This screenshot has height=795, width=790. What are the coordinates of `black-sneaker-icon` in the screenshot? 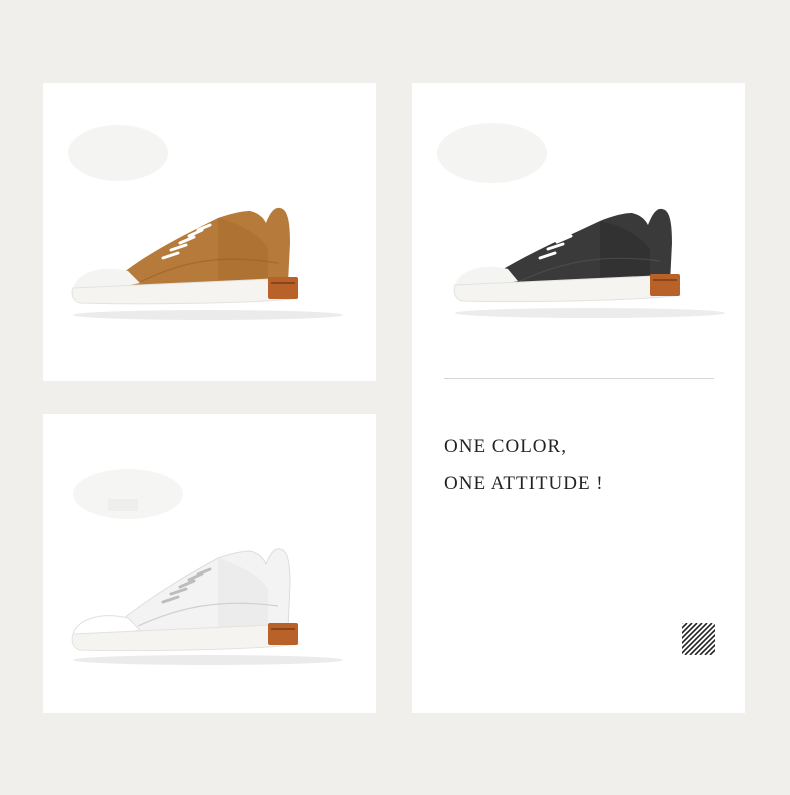 It's located at (589, 263).